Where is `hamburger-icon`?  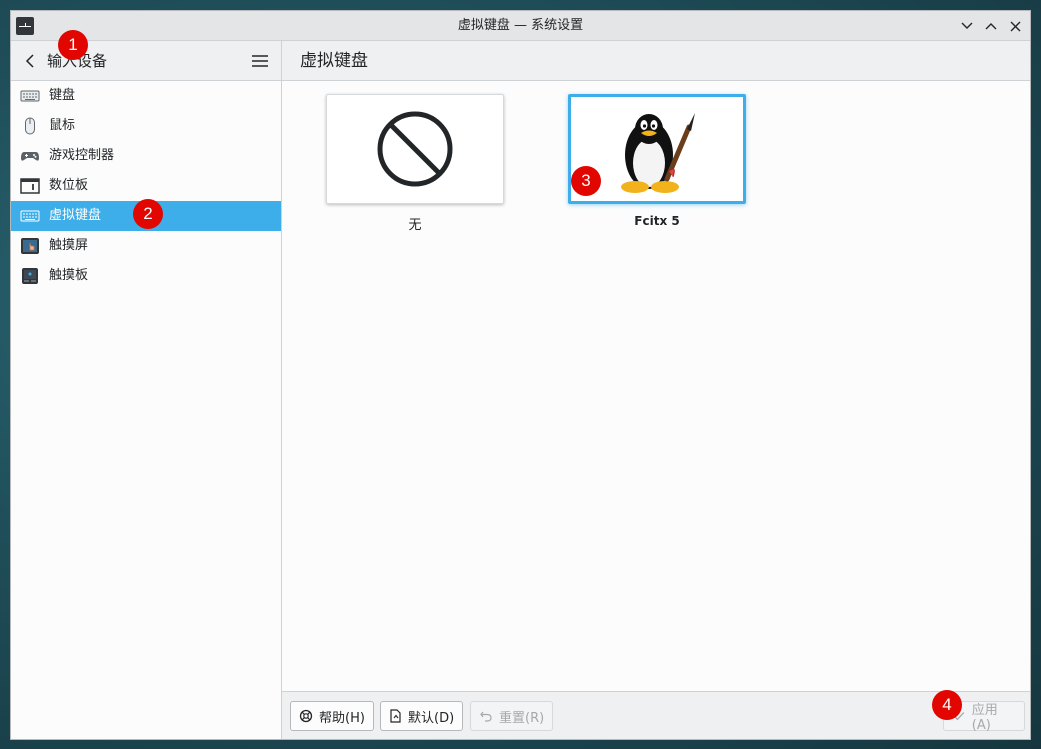
hamburger-icon is located at coordinates (260, 61).